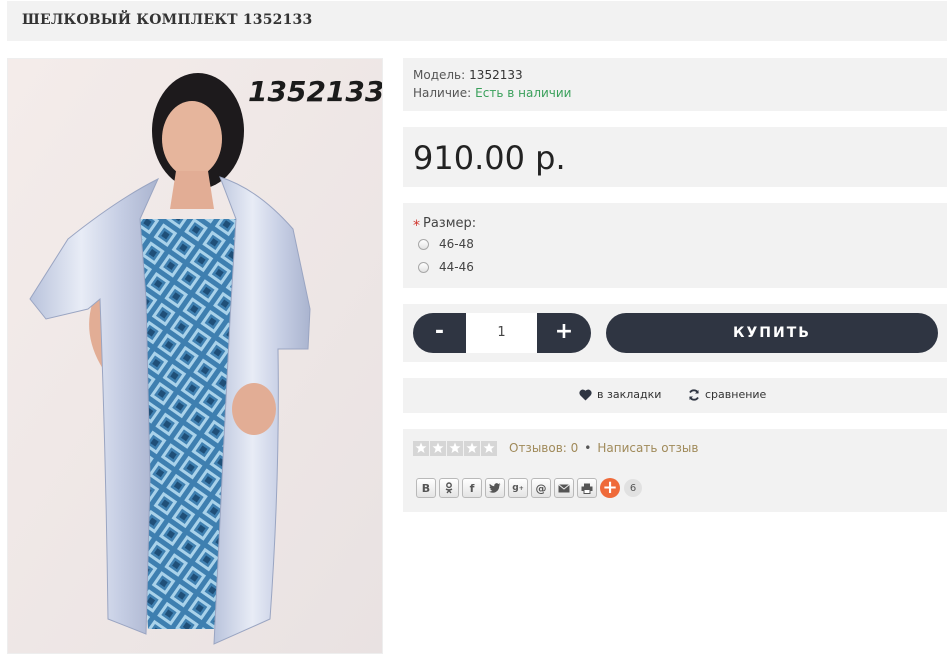 This screenshot has width=947, height=662. I want to click on reviews-links: Отзывов: 0 • Написать отзыв, so click(603, 448).